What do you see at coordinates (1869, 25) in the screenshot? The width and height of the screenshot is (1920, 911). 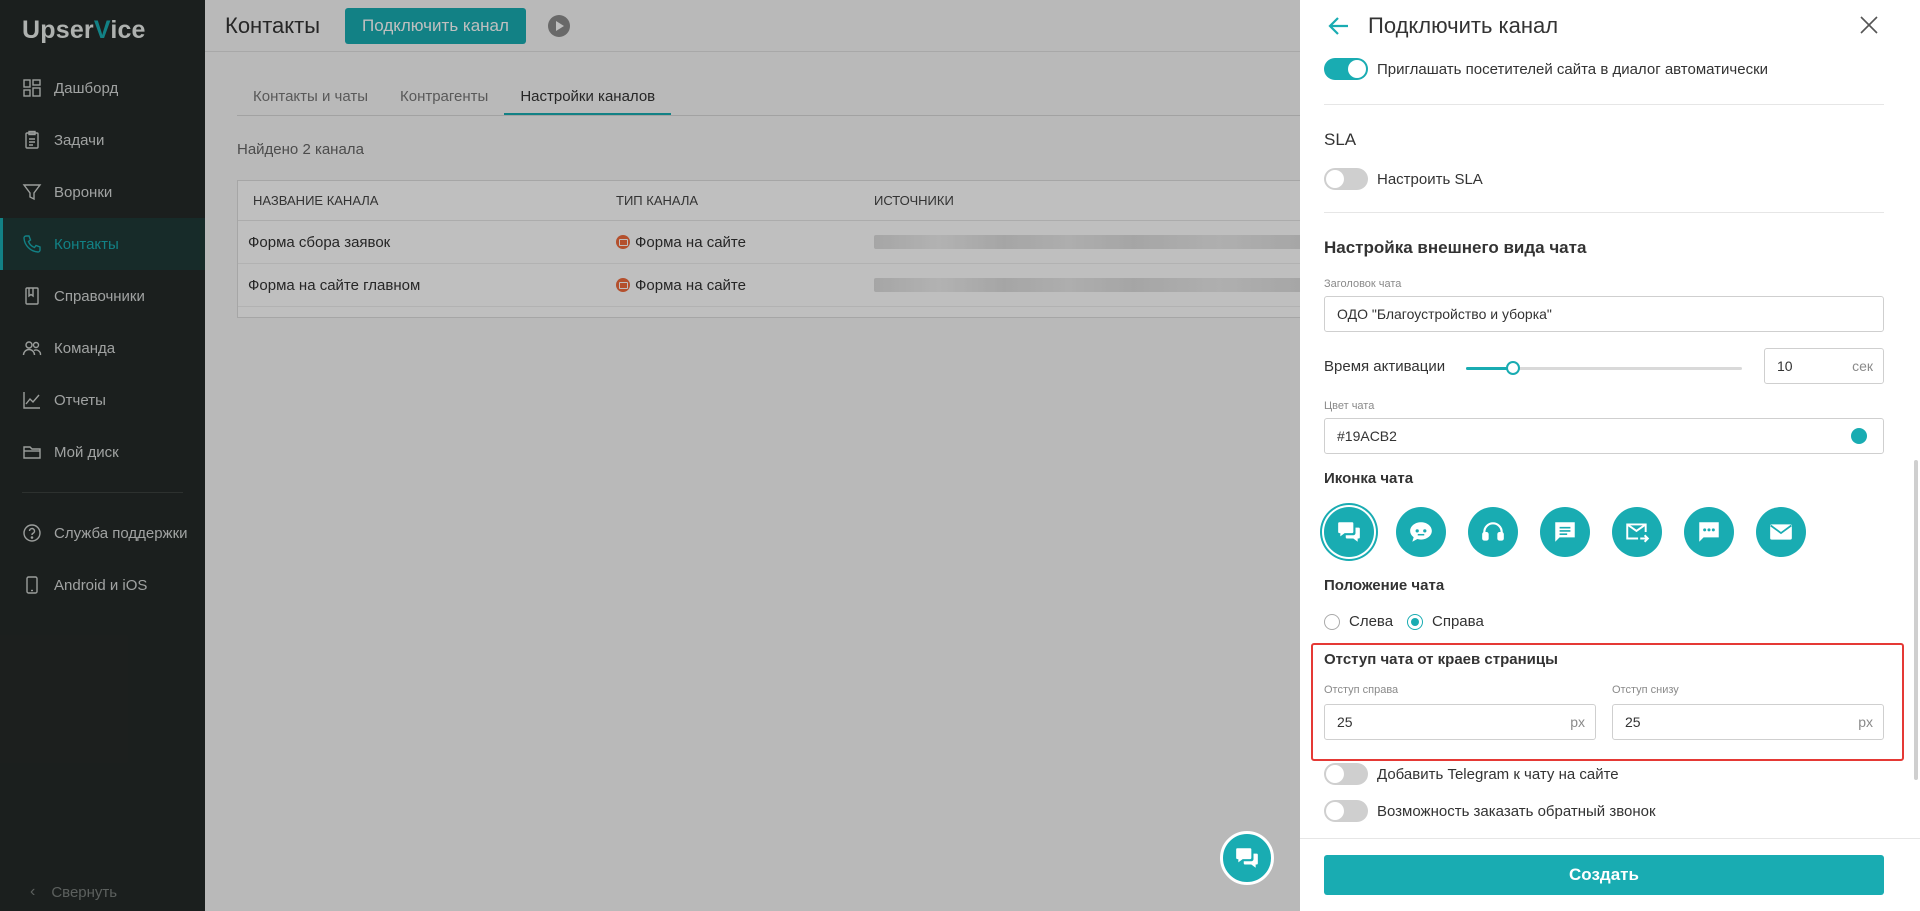 I see `close-icon` at bounding box center [1869, 25].